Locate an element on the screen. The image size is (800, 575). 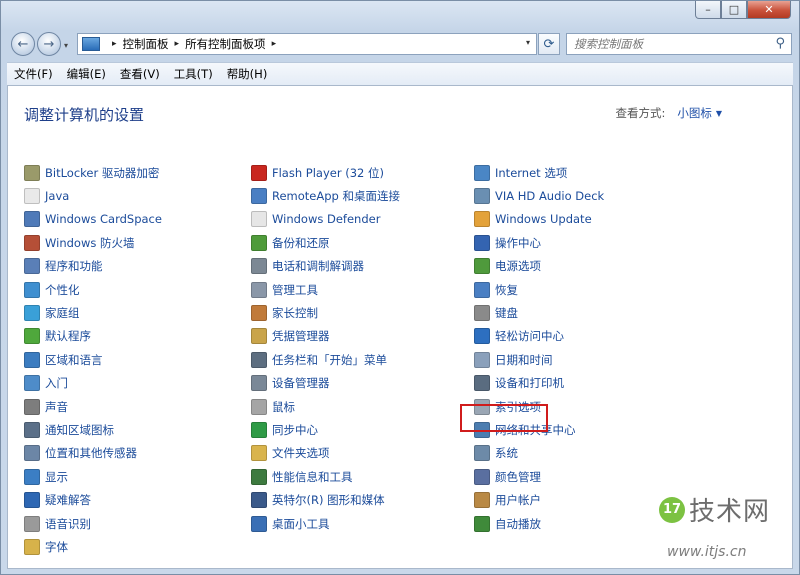
item-label: Windows Defender is located at coordinates (326, 219).